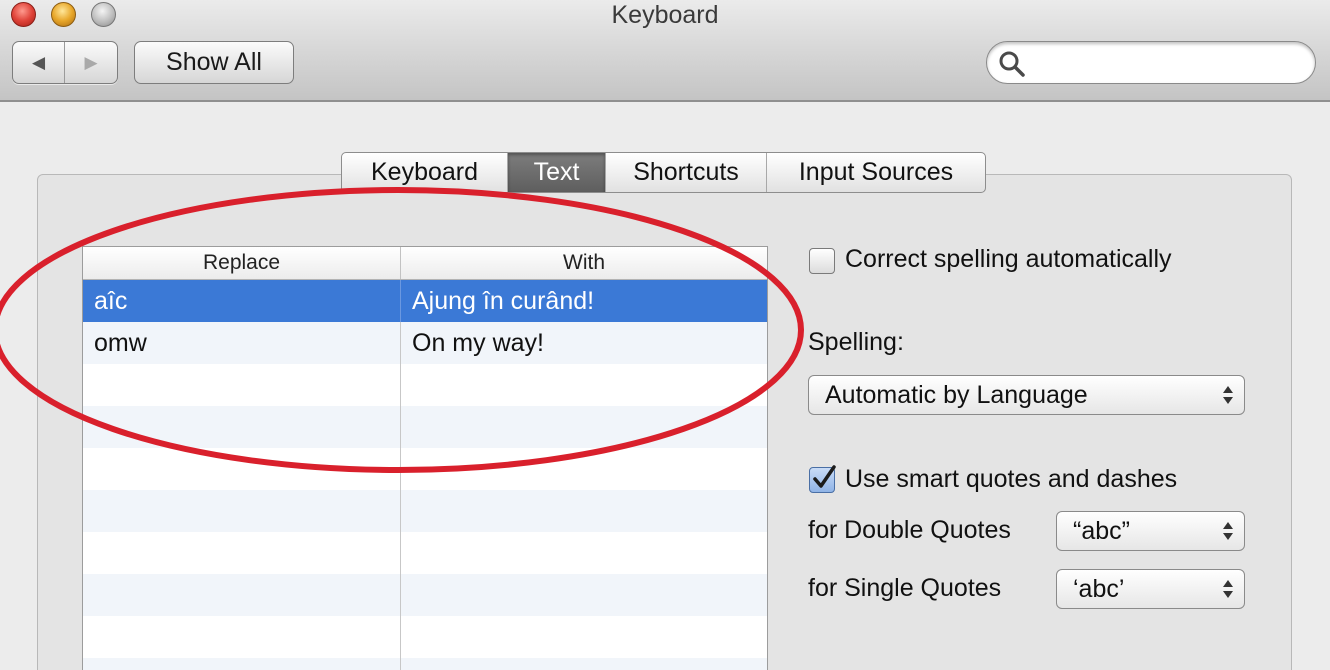 This screenshot has width=1330, height=670. I want to click on smart-quotes-label: Use smart quotes and dashes, so click(1011, 479).